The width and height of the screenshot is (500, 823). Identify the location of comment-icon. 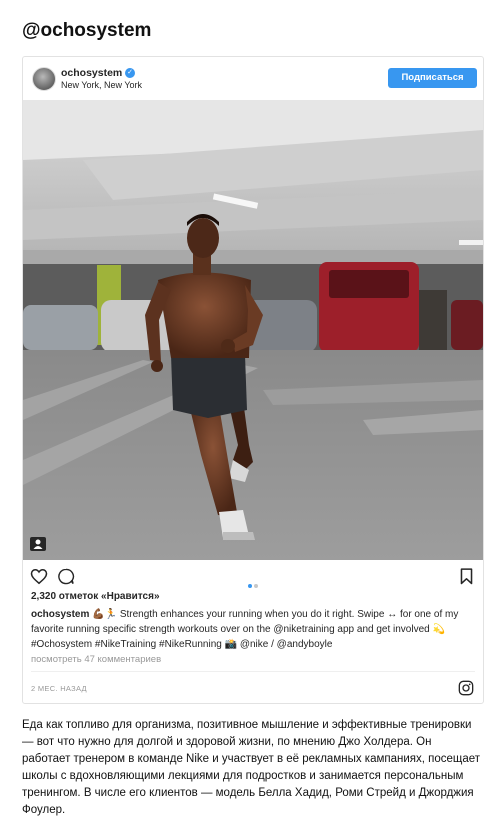
(66, 576).